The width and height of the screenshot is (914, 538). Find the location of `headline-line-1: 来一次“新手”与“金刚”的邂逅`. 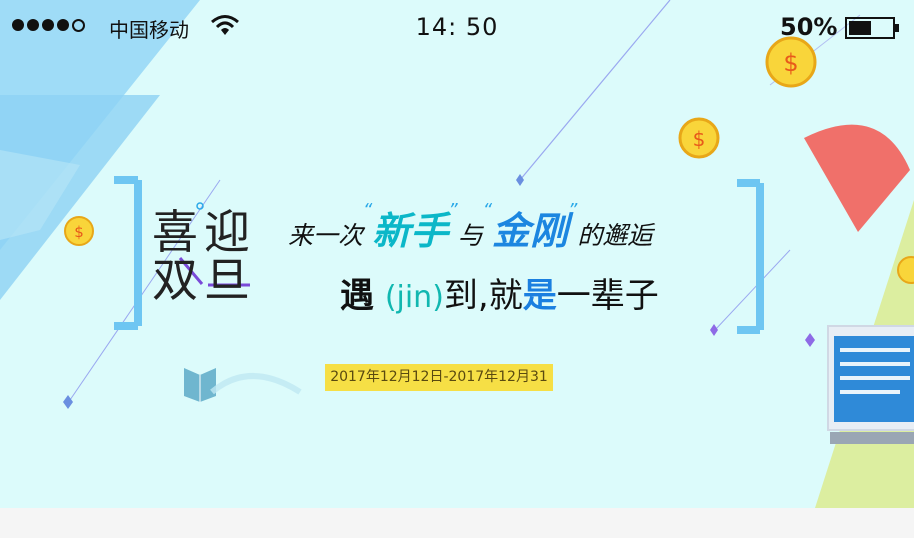

headline-line-1: 来一次“新手”与“金刚”的邂逅 is located at coordinates (470, 226).